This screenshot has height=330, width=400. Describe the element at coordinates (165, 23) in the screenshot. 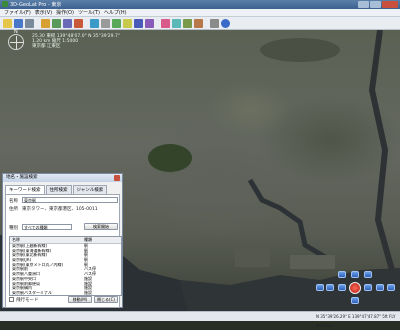

I see `marker-icon` at that location.